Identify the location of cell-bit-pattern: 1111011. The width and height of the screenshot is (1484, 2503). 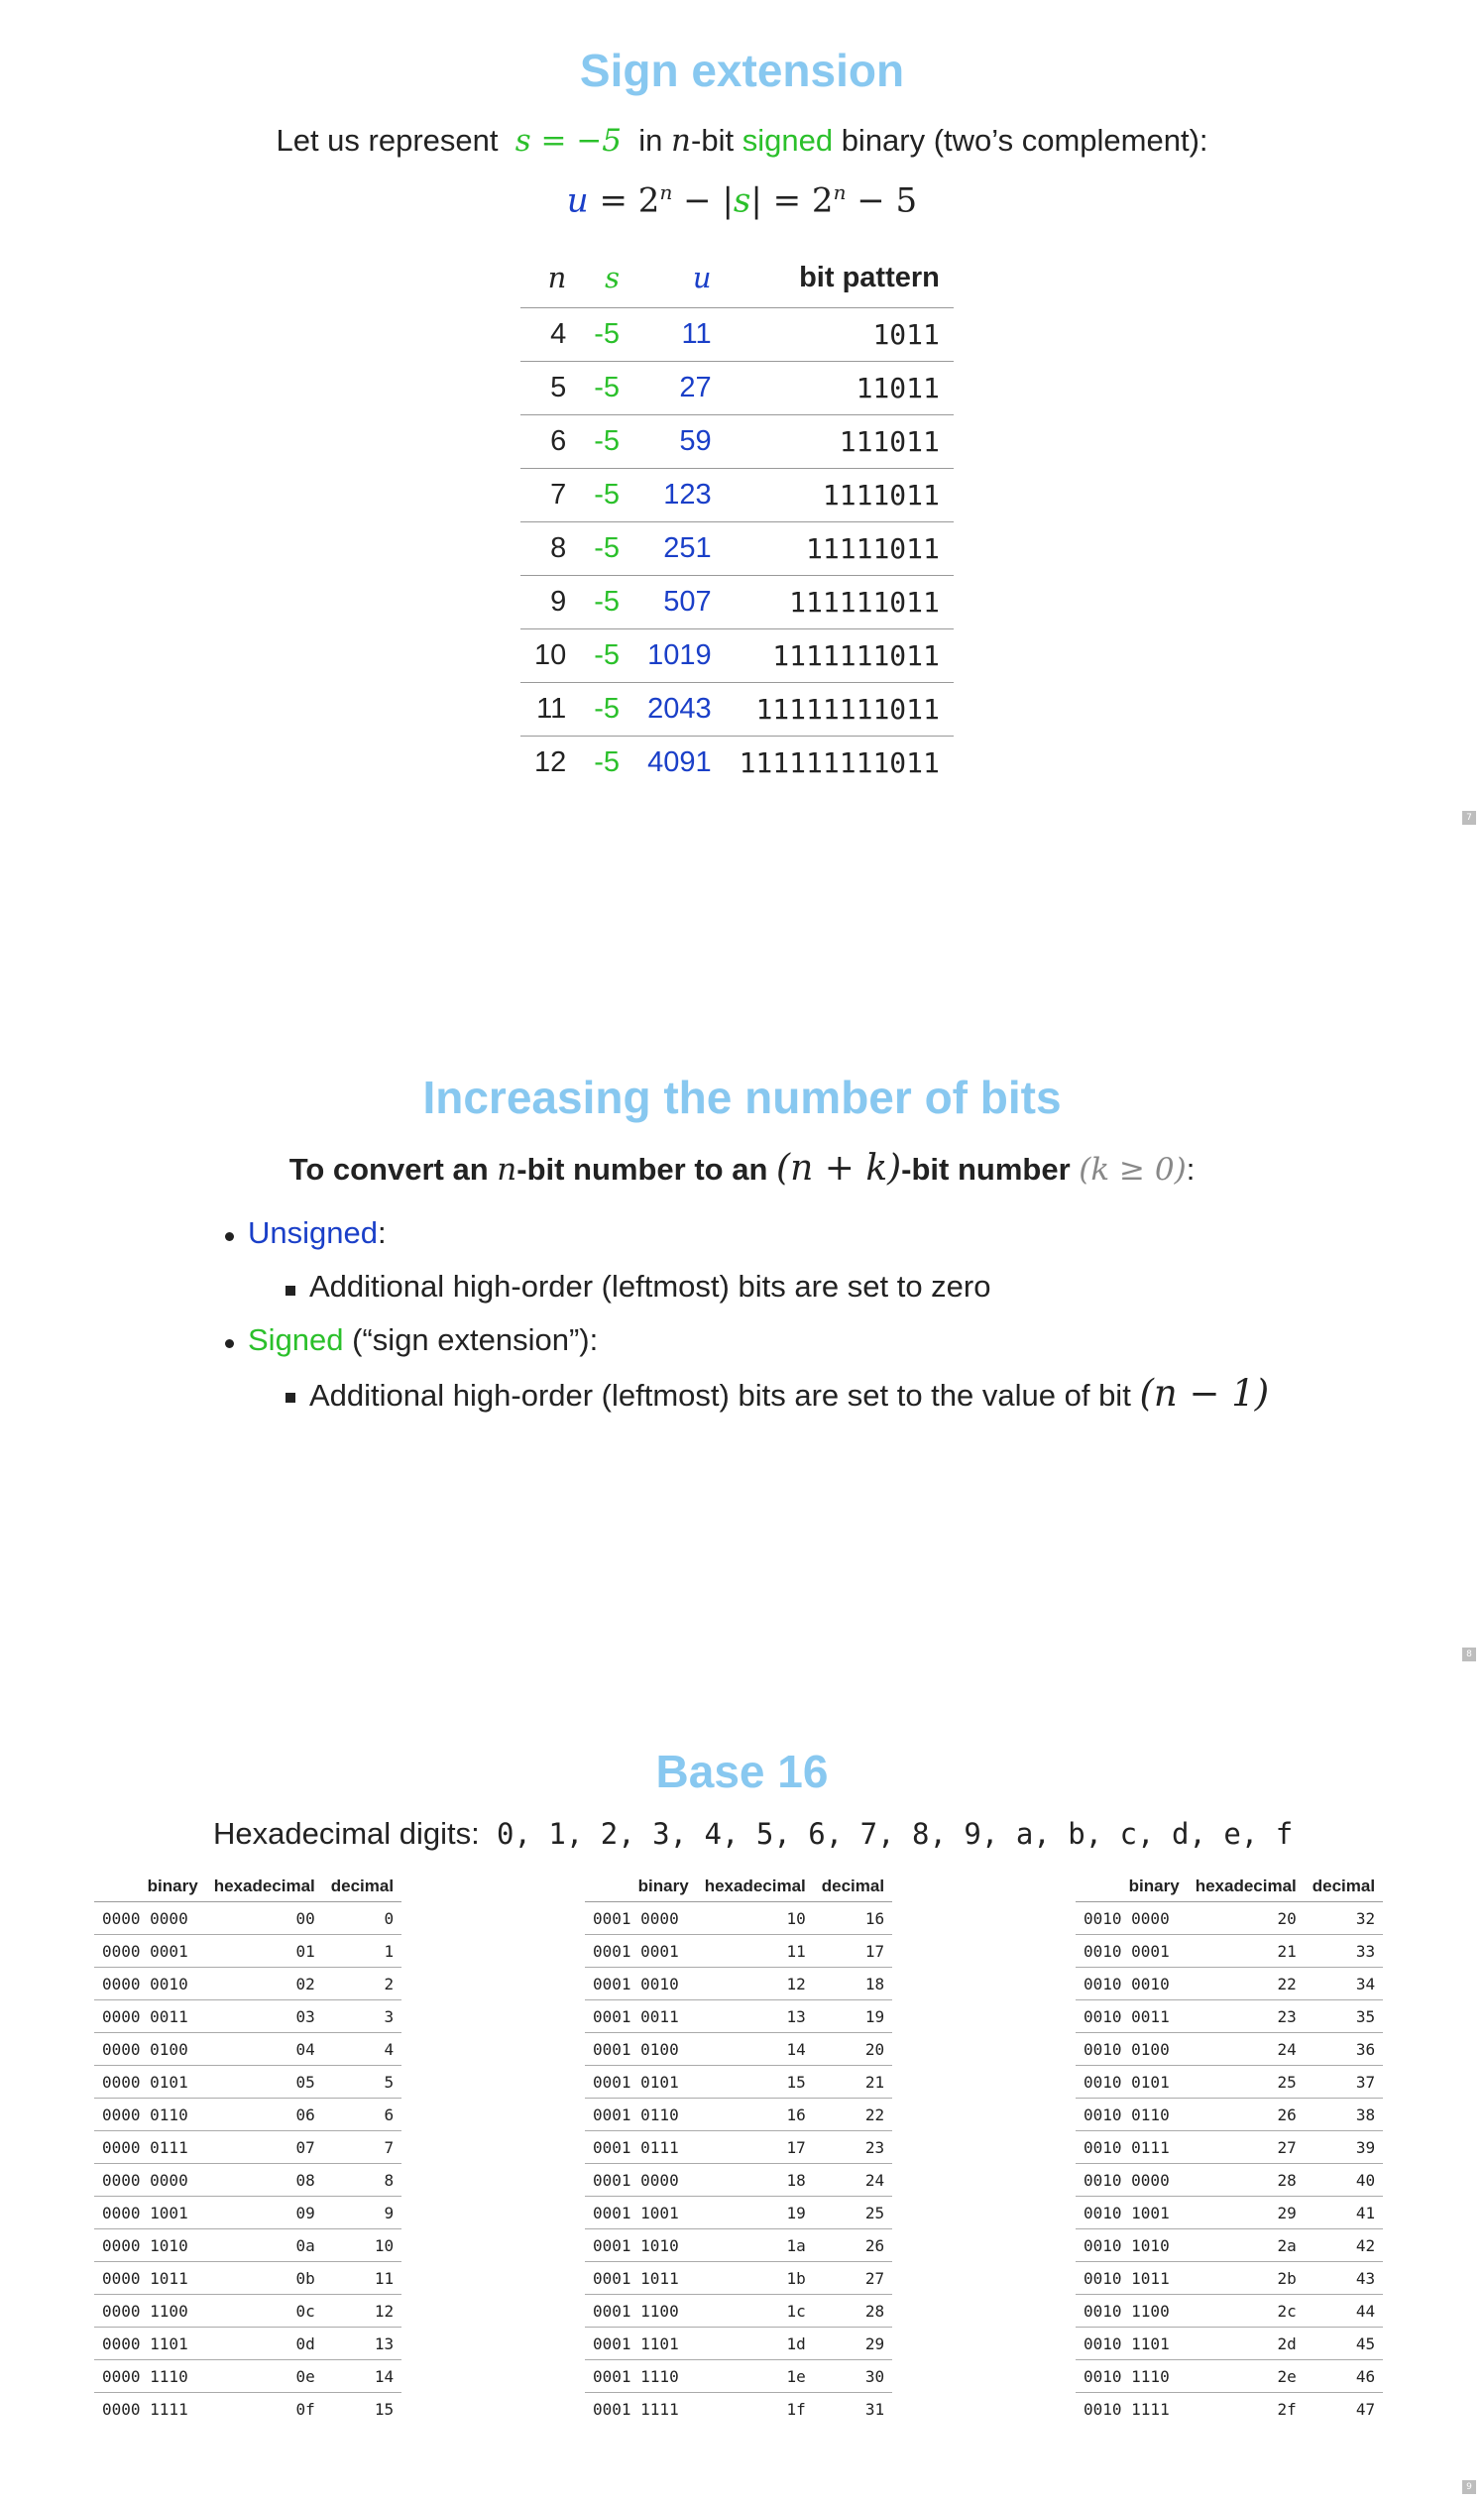
(839, 495).